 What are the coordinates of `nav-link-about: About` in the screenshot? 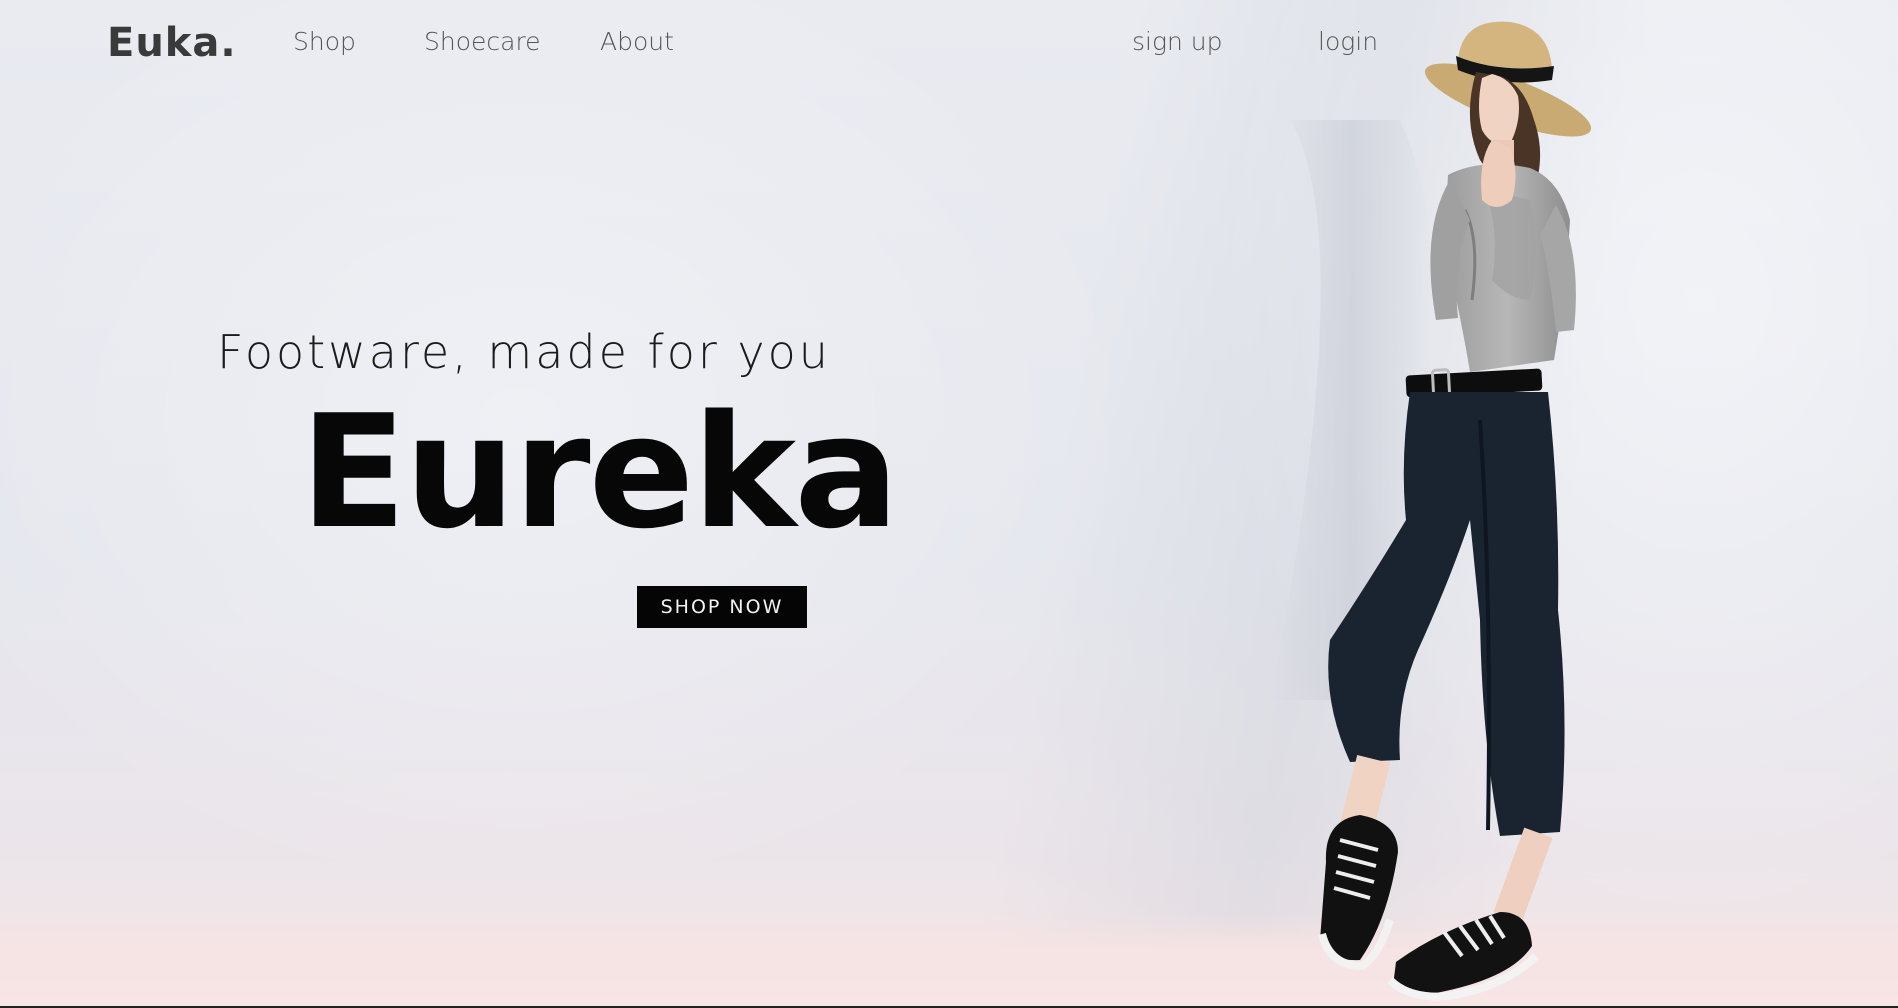 It's located at (637, 41).